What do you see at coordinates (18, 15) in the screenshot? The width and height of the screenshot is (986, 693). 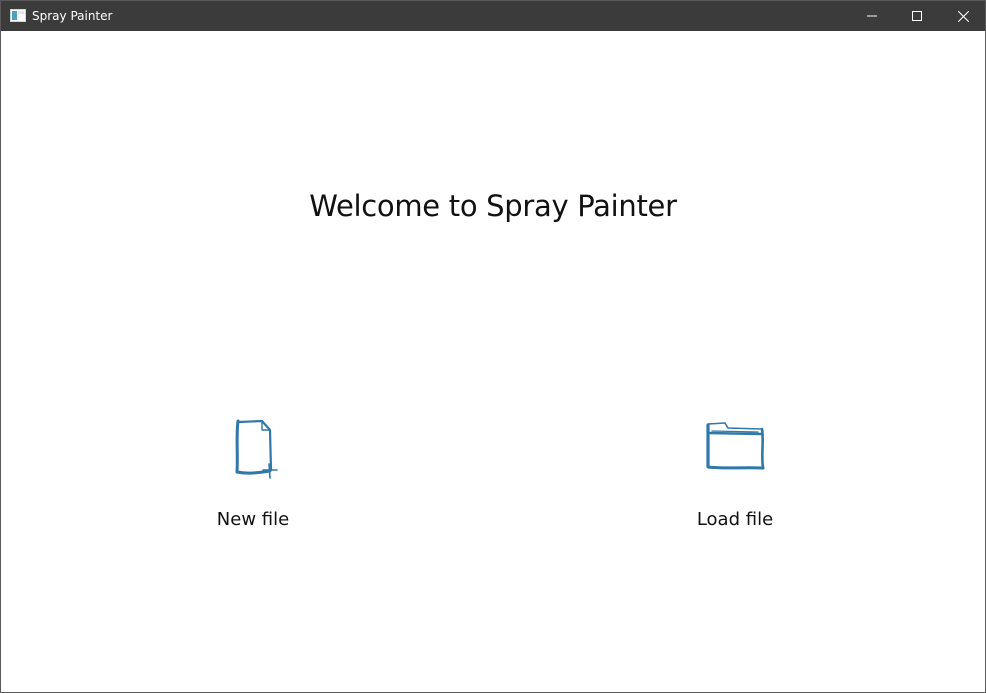 I see `app-icon` at bounding box center [18, 15].